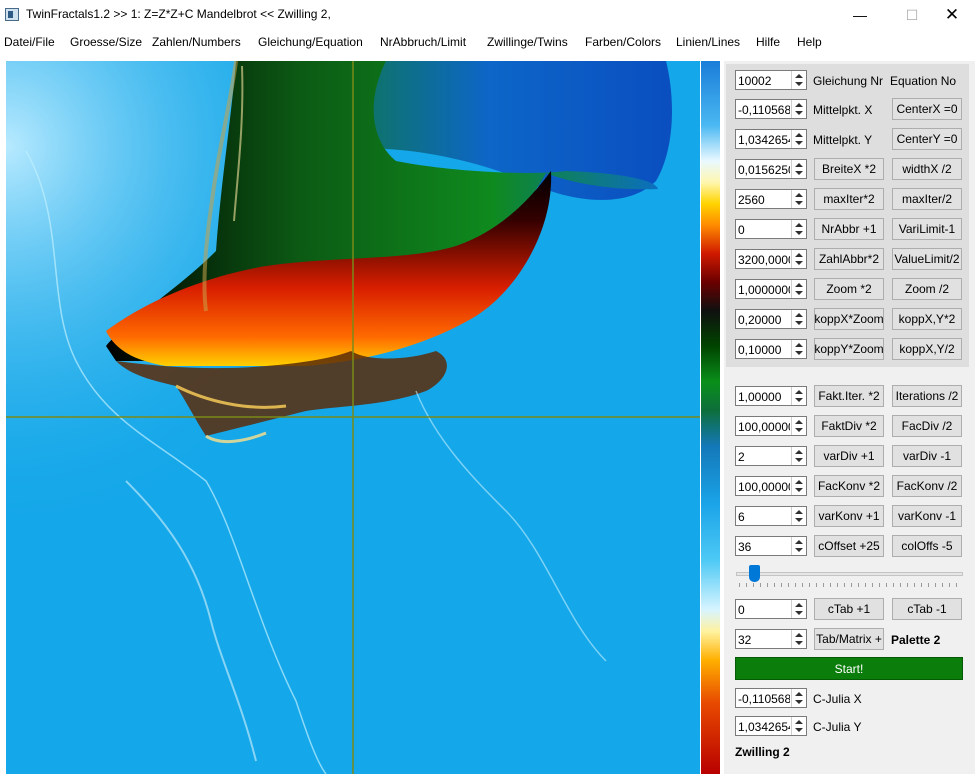 This screenshot has height=777, width=975. Describe the element at coordinates (927, 169) in the screenshot. I see `width-half-button: widthX /2` at that location.